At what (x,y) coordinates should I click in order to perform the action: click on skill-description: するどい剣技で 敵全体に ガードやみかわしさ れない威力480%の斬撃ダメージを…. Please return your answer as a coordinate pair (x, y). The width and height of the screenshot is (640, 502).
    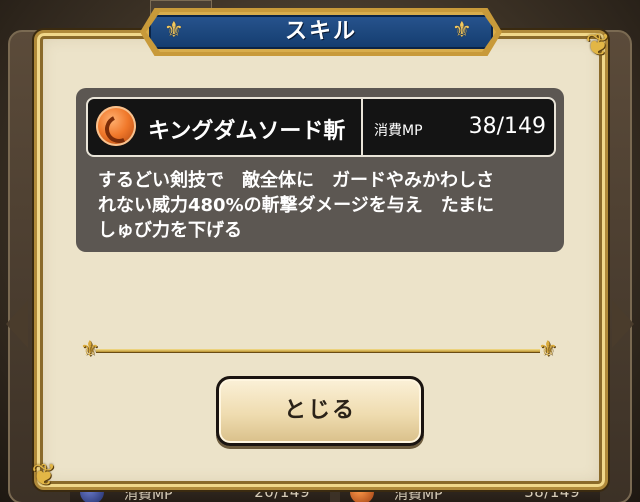
    Looking at the image, I should click on (329, 205).